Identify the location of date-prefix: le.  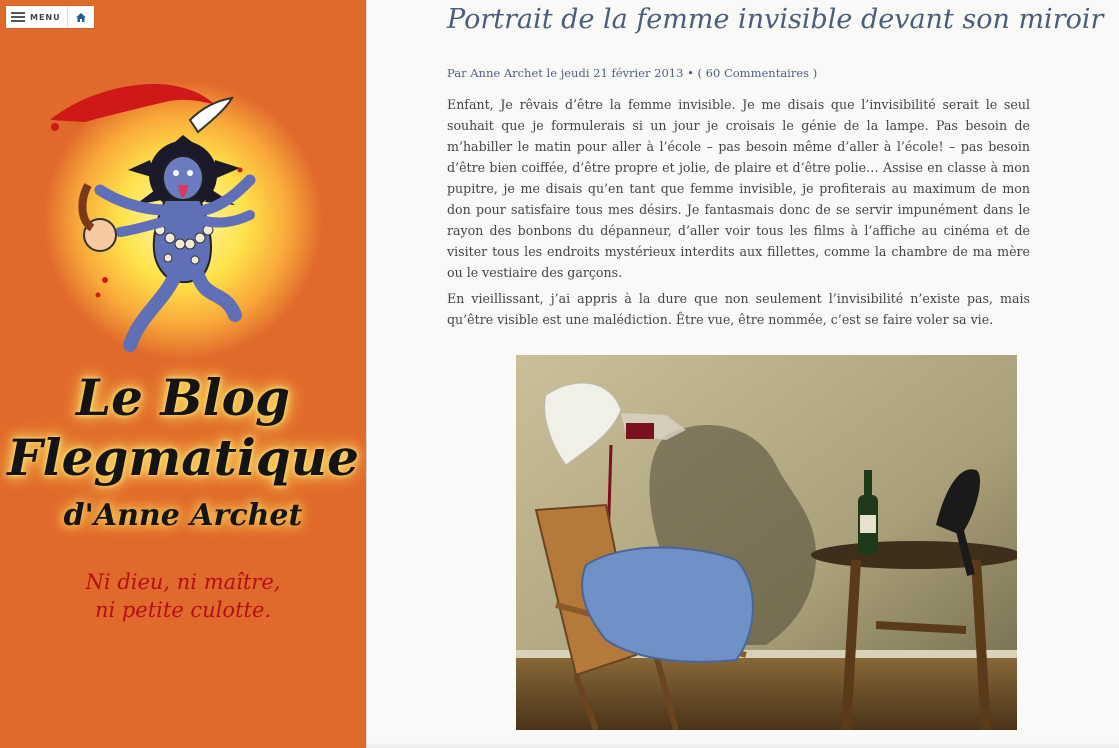
(552, 73).